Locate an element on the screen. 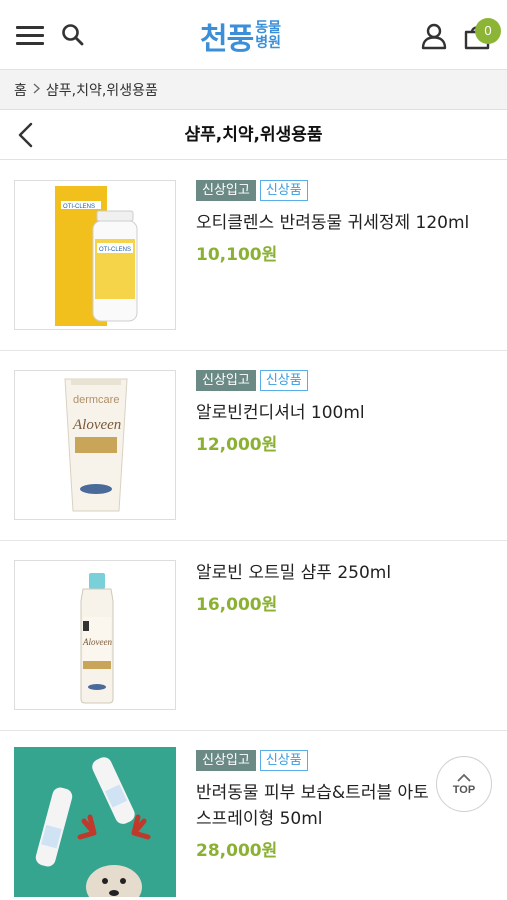  chevron-up-icon is located at coordinates (464, 777).